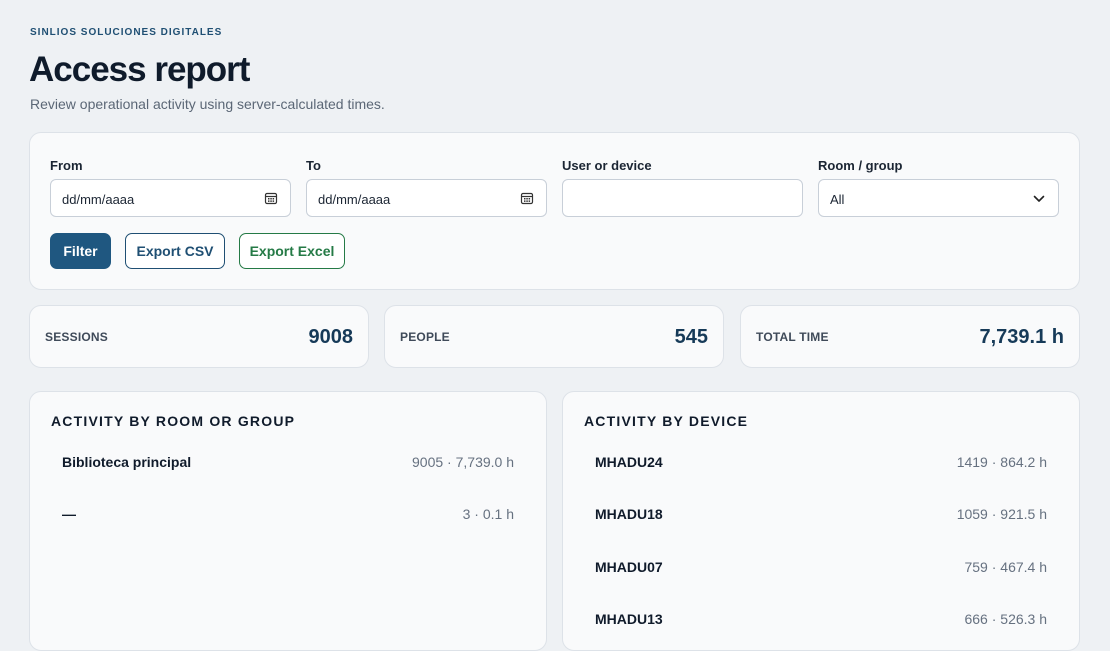 The image size is (1110, 651). I want to click on device-stats: 666 · 526.3 h, so click(1005, 619).